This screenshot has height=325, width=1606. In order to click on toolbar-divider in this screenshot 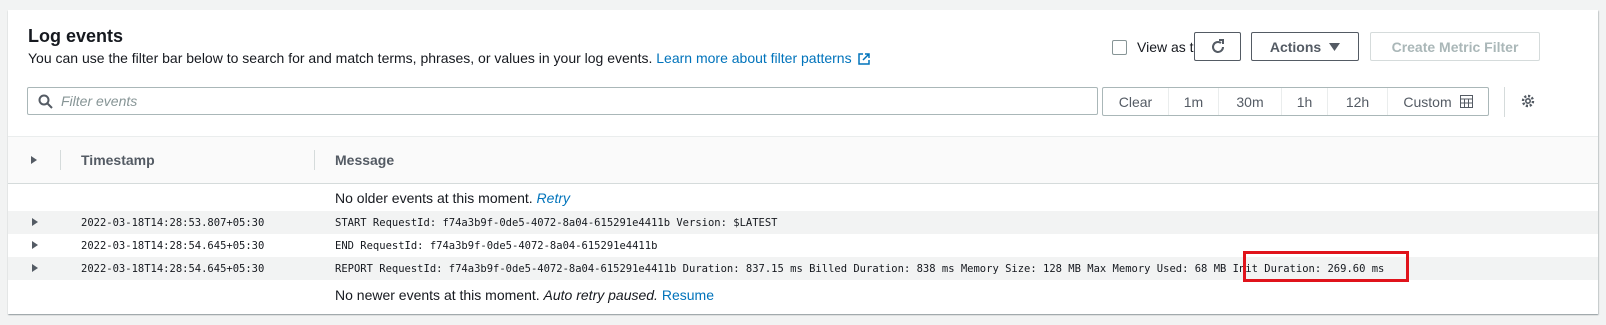, I will do `click(1504, 102)`.